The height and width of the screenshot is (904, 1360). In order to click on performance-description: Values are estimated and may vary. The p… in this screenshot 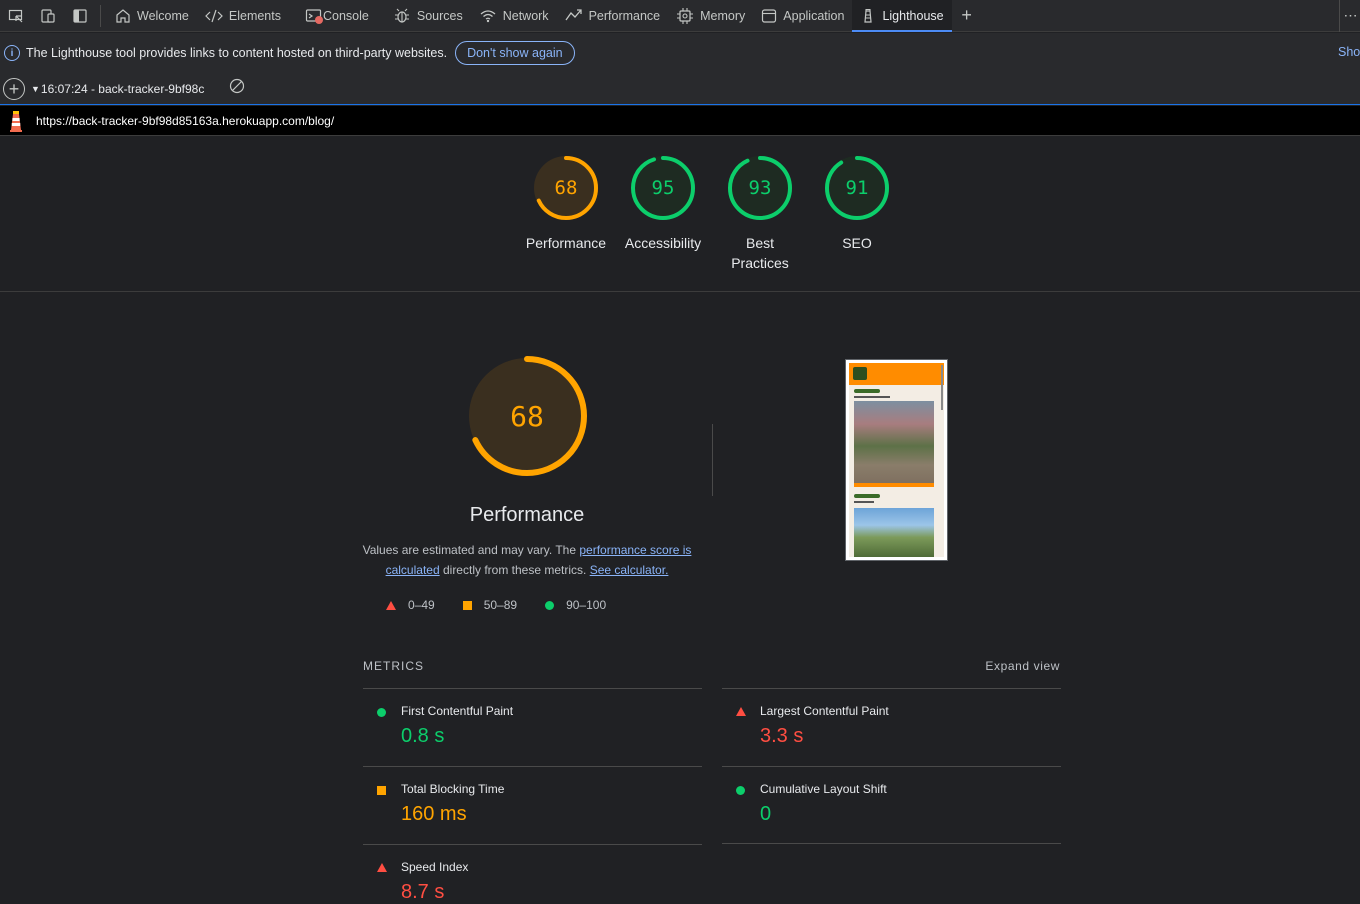, I will do `click(527, 560)`.